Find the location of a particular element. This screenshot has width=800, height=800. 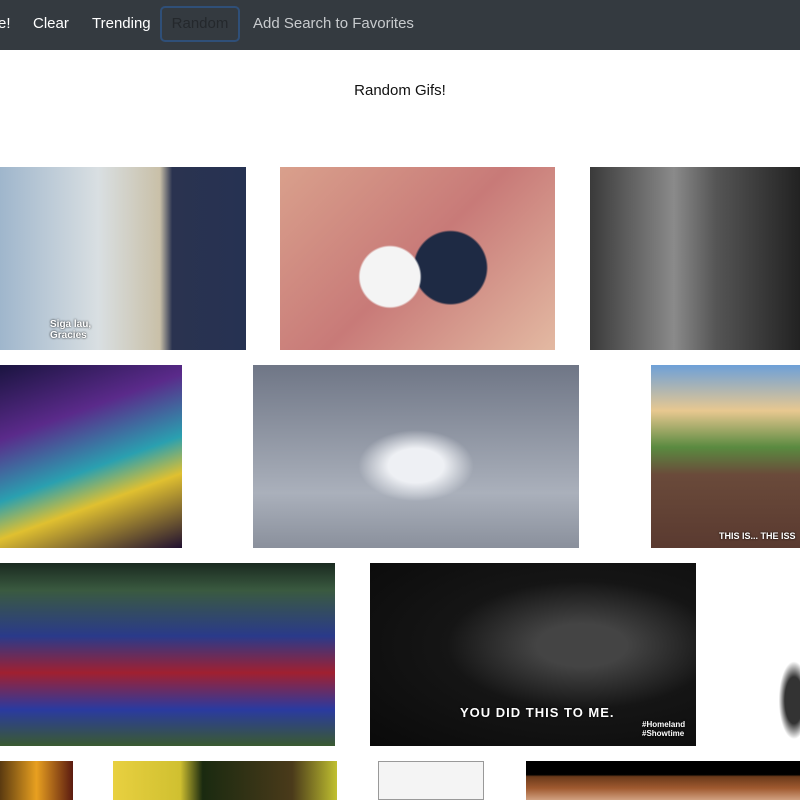

gif-image: THIS IS... THE ISS is located at coordinates (725, 456).